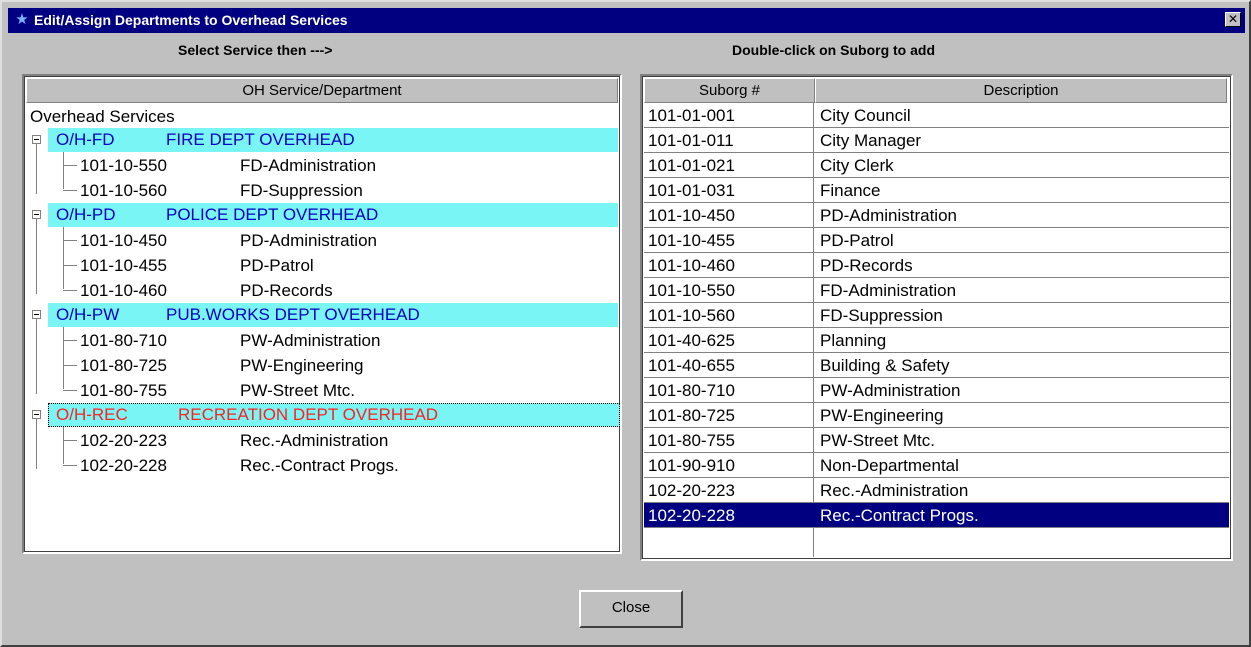 This screenshot has height=647, width=1251. What do you see at coordinates (691, 390) in the screenshot?
I see `suborg-cell: 101-80-710` at bounding box center [691, 390].